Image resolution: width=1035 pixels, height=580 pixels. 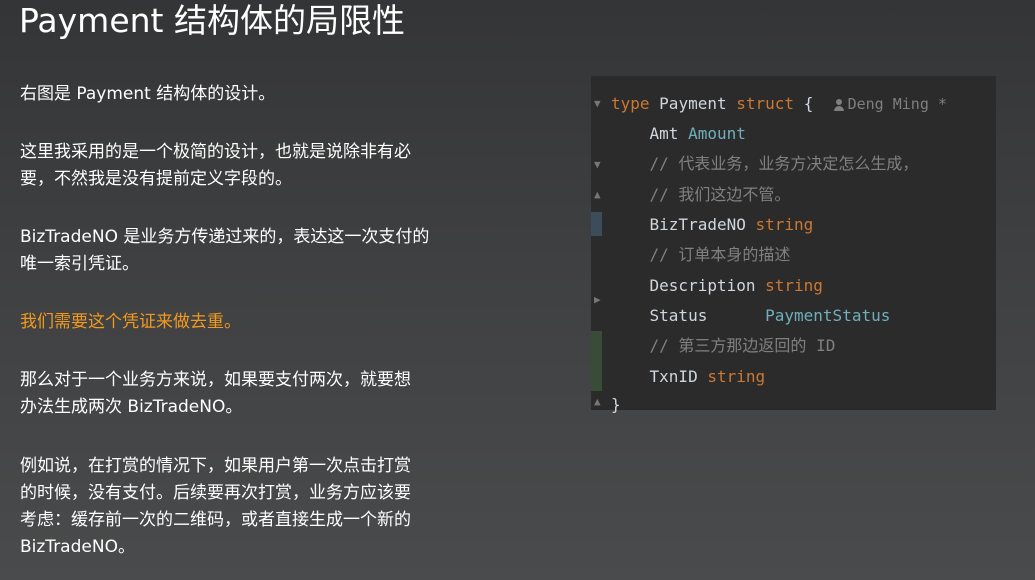 I want to click on keyword-struct: struct, so click(x=765, y=103).